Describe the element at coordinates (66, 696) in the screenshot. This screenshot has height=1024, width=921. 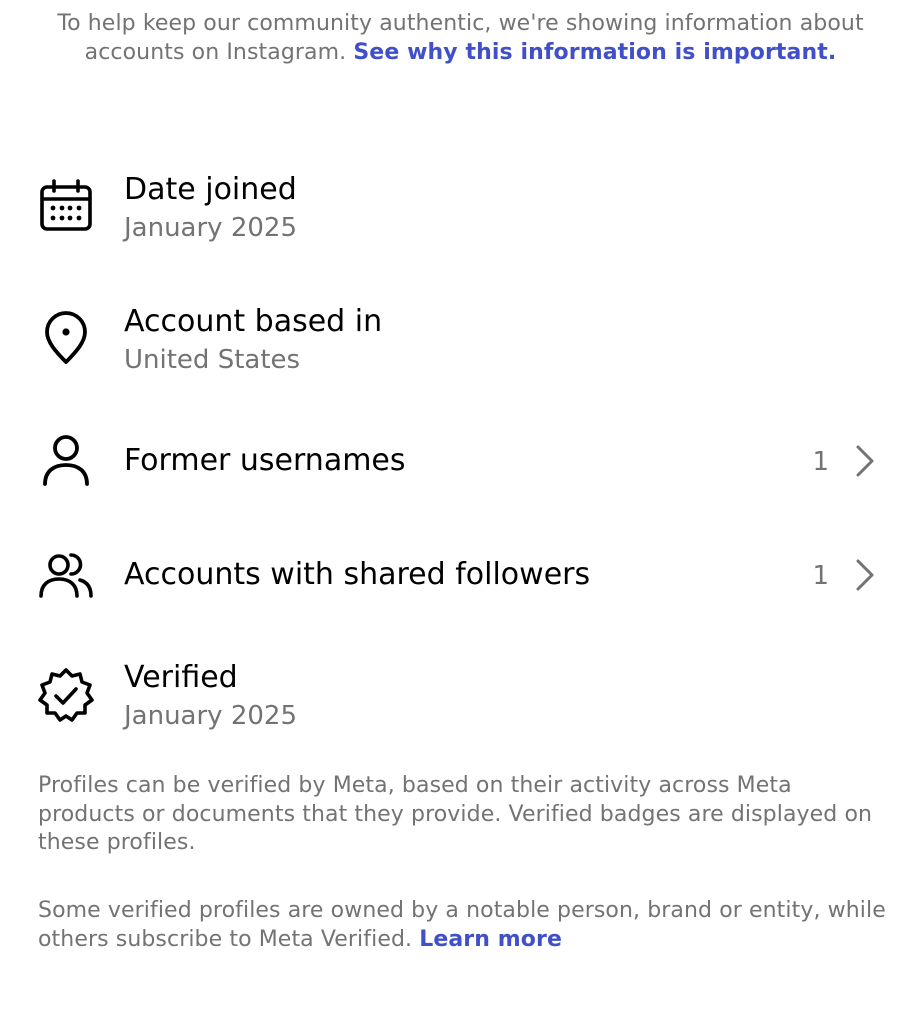
I see `verified-badge-icon` at that location.